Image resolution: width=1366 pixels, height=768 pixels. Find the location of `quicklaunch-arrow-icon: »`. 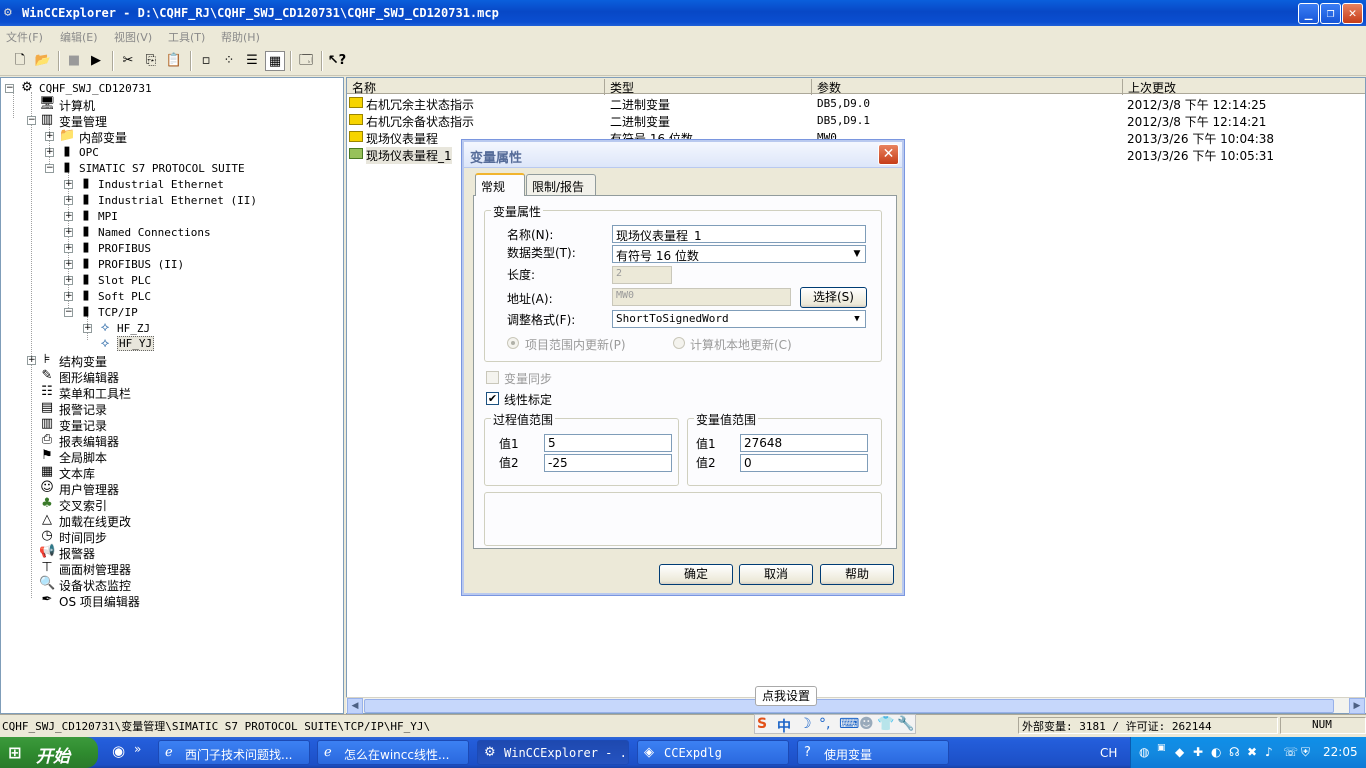

quicklaunch-arrow-icon: » is located at coordinates (137, 749).